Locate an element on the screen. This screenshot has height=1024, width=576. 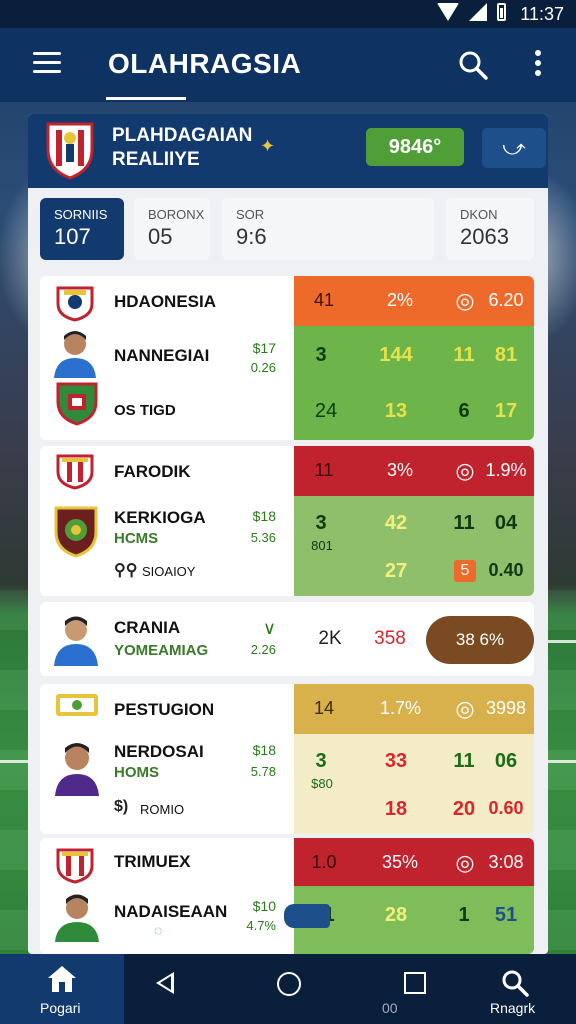
stat-label: BORONX is located at coordinates (176, 214).